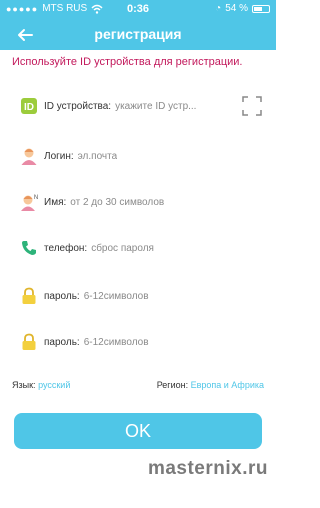 The width and height of the screenshot is (320, 508). What do you see at coordinates (55, 202) in the screenshot?
I see `name-label: Имя:` at bounding box center [55, 202].